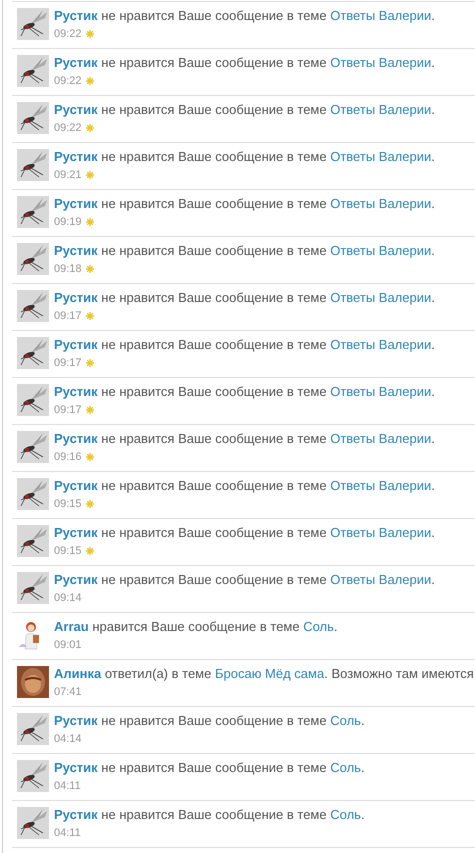  What do you see at coordinates (68, 269) in the screenshot?
I see `timestamp: 09:18` at bounding box center [68, 269].